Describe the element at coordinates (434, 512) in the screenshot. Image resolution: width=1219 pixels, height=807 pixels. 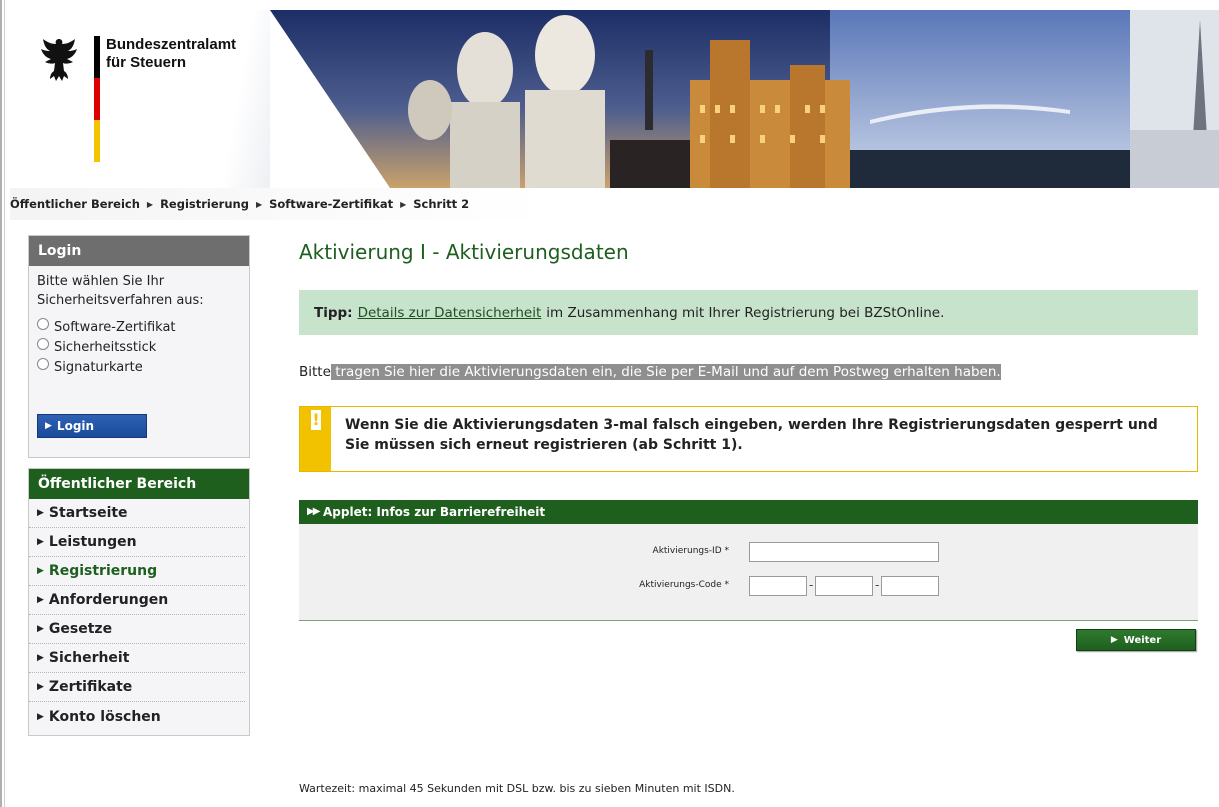
I see `applet-link-label: Applet: Infos zur Barrierefreiheit` at that location.